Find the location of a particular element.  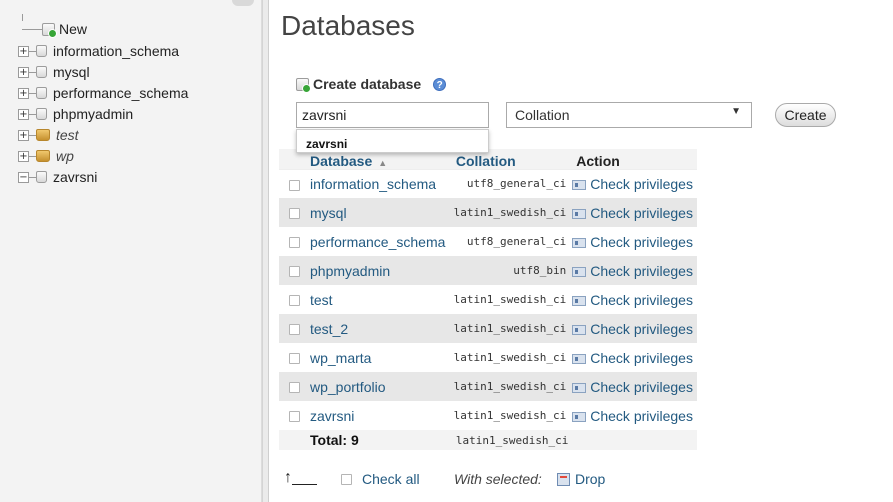

nav-database-item: + test is located at coordinates (48, 135).